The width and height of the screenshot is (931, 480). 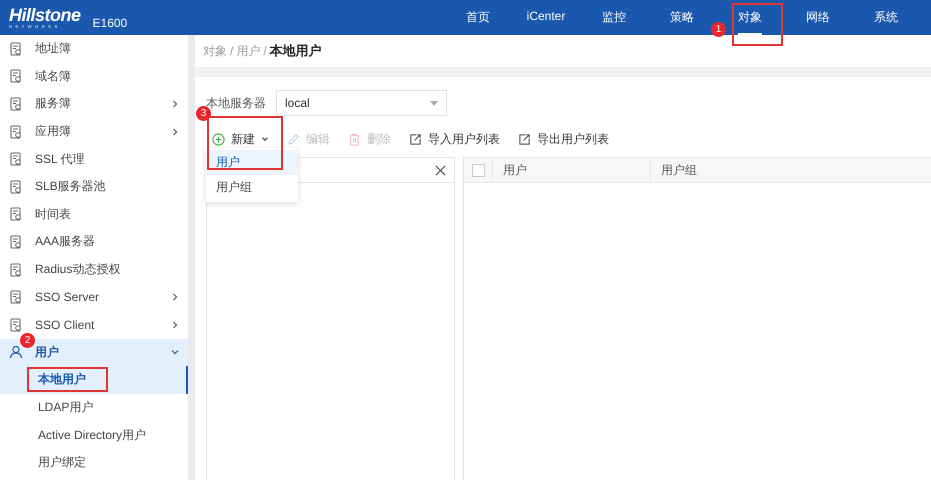 What do you see at coordinates (354, 139) in the screenshot?
I see `trash-icon` at bounding box center [354, 139].